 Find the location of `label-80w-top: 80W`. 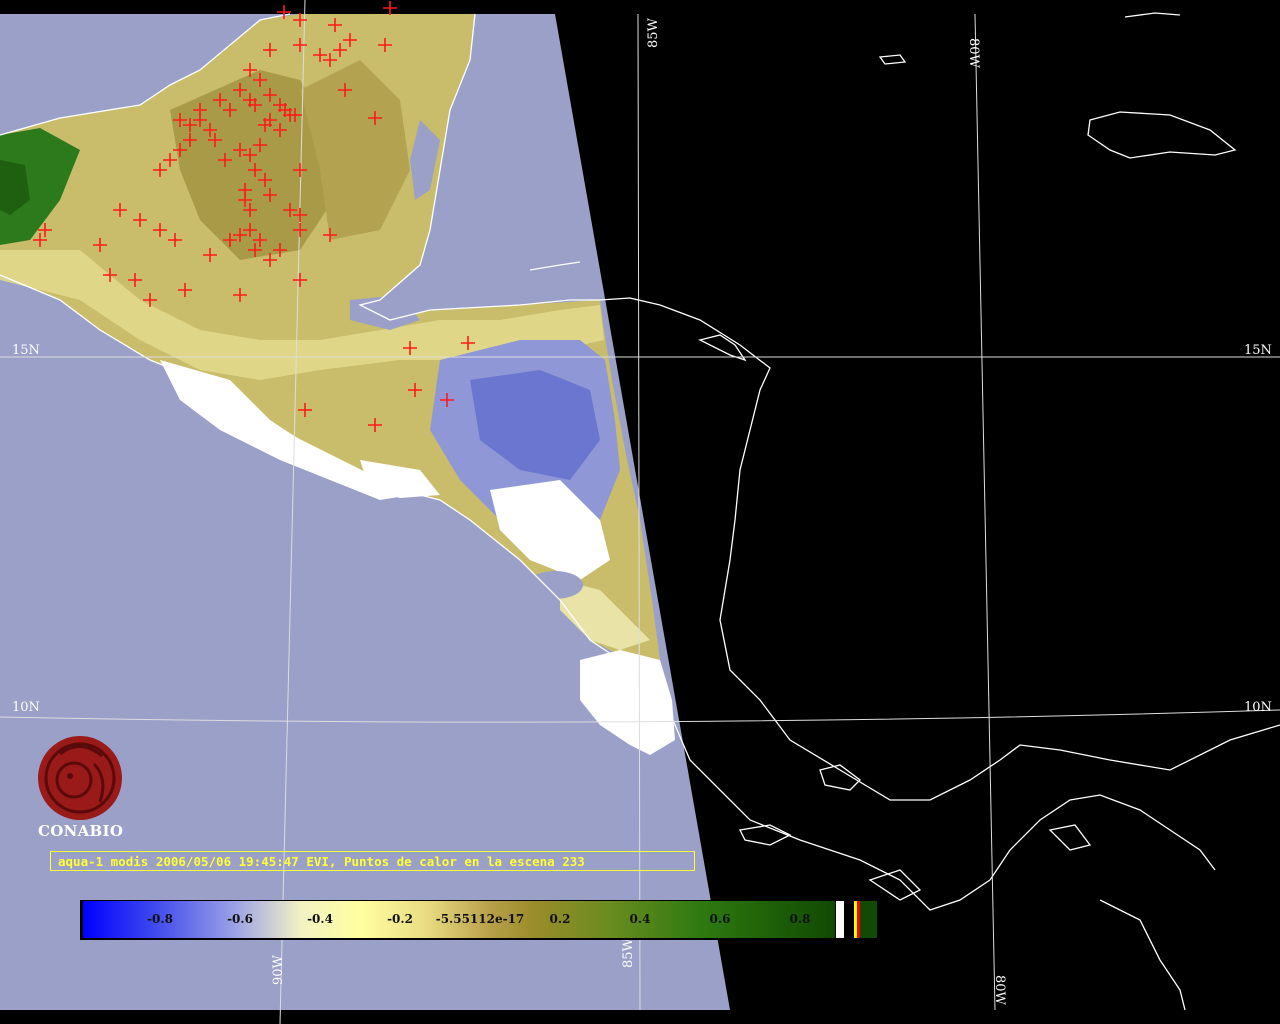

label-80w-top: 80W is located at coordinates (973, 53).